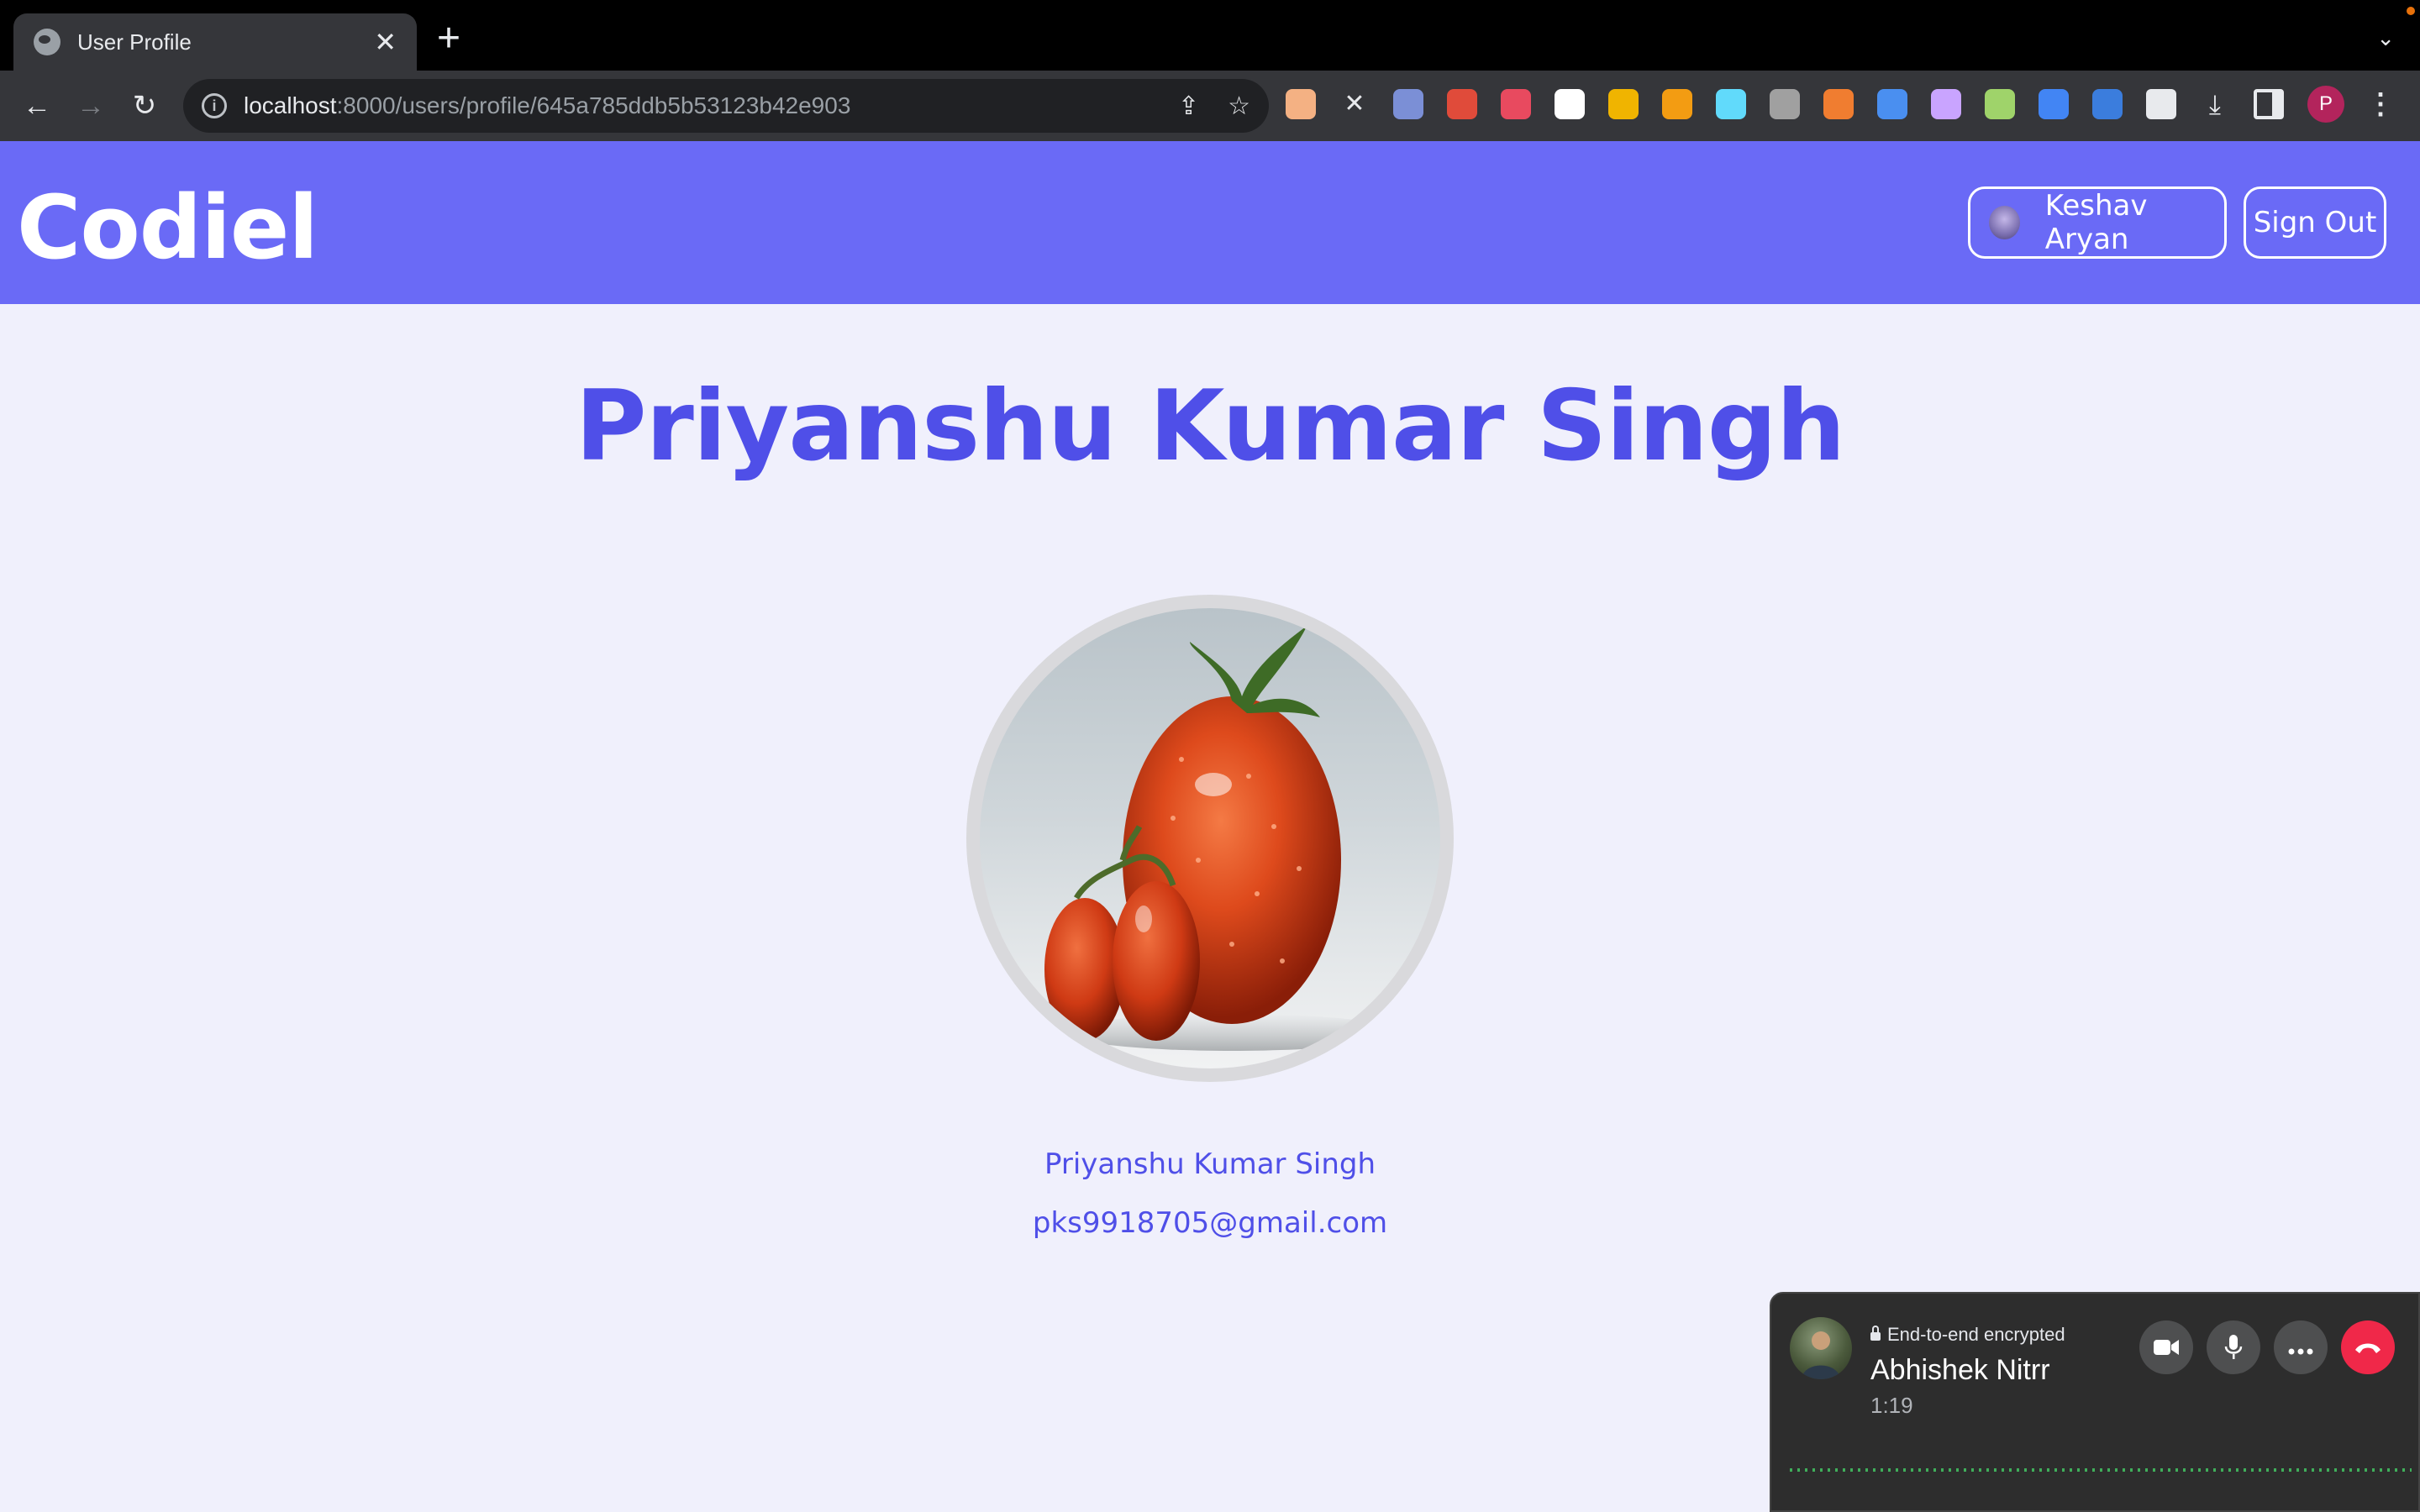 This screenshot has height=1512, width=2420. What do you see at coordinates (2004, 222) in the screenshot?
I see `user-avatar` at bounding box center [2004, 222].